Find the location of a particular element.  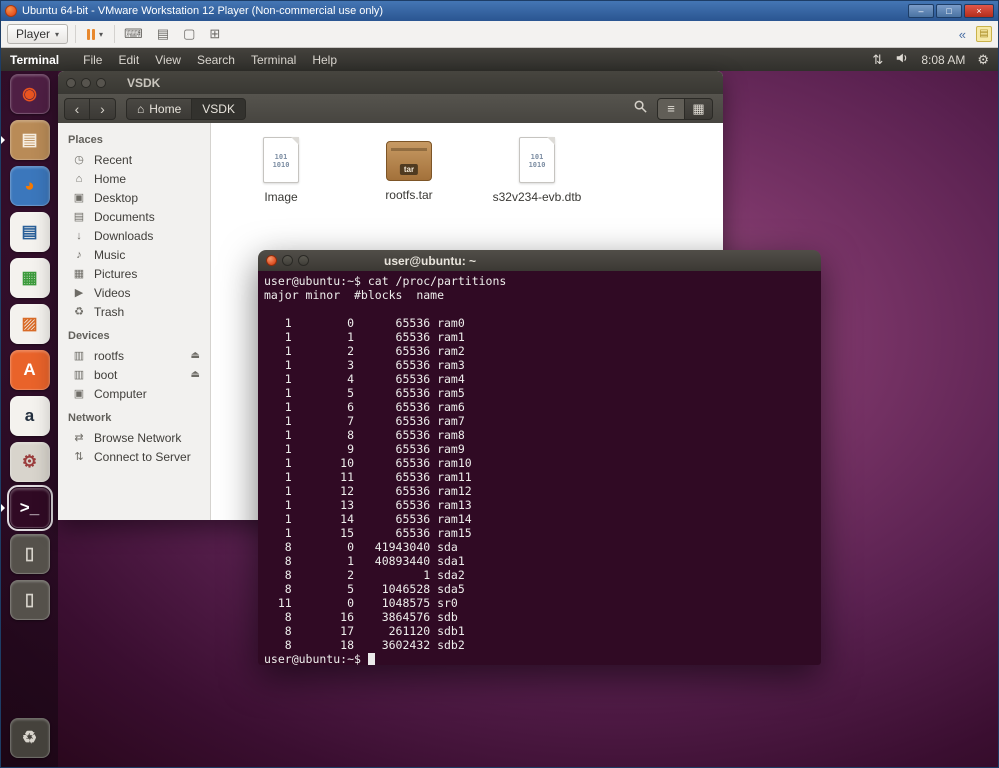

sidebar-item: ♪ Music is located at coordinates (134, 254).